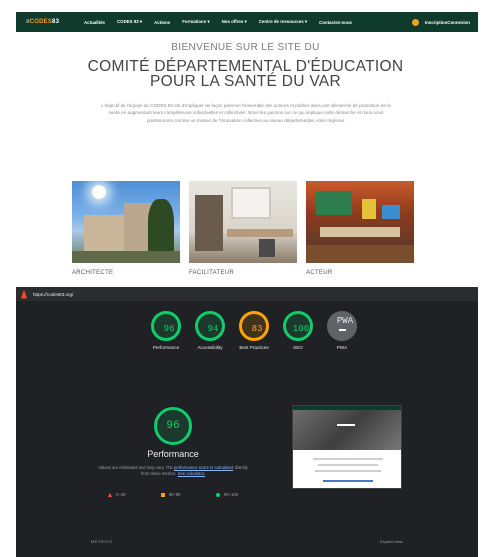  I want to click on pwa-dash-icon, so click(342, 330).